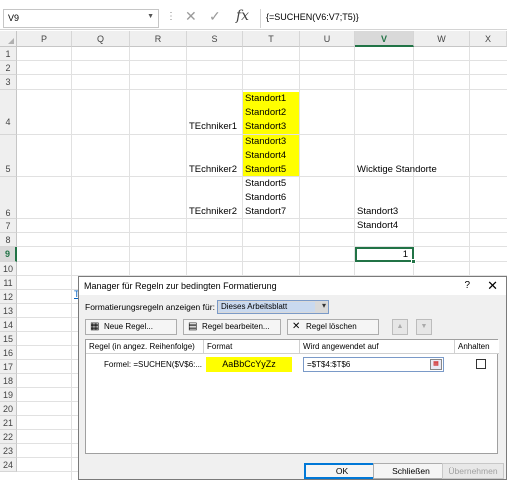  Describe the element at coordinates (271, 156) in the screenshot. I see `cell-t5-line2: Standort4` at that location.